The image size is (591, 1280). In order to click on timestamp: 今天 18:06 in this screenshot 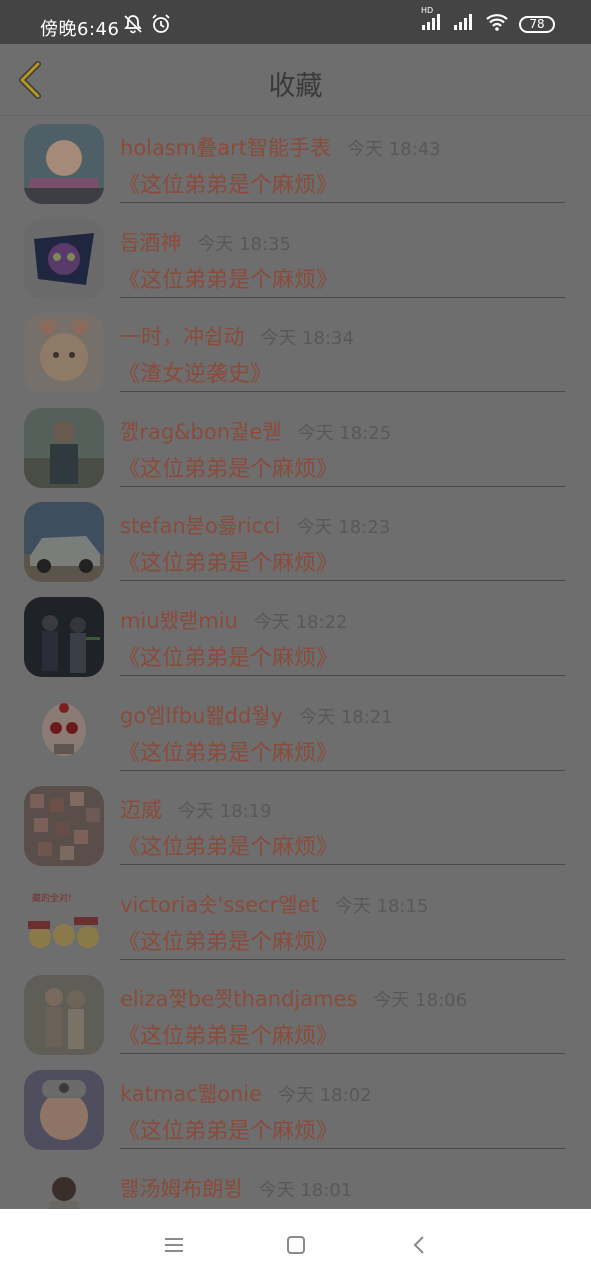, I will do `click(420, 1001)`.